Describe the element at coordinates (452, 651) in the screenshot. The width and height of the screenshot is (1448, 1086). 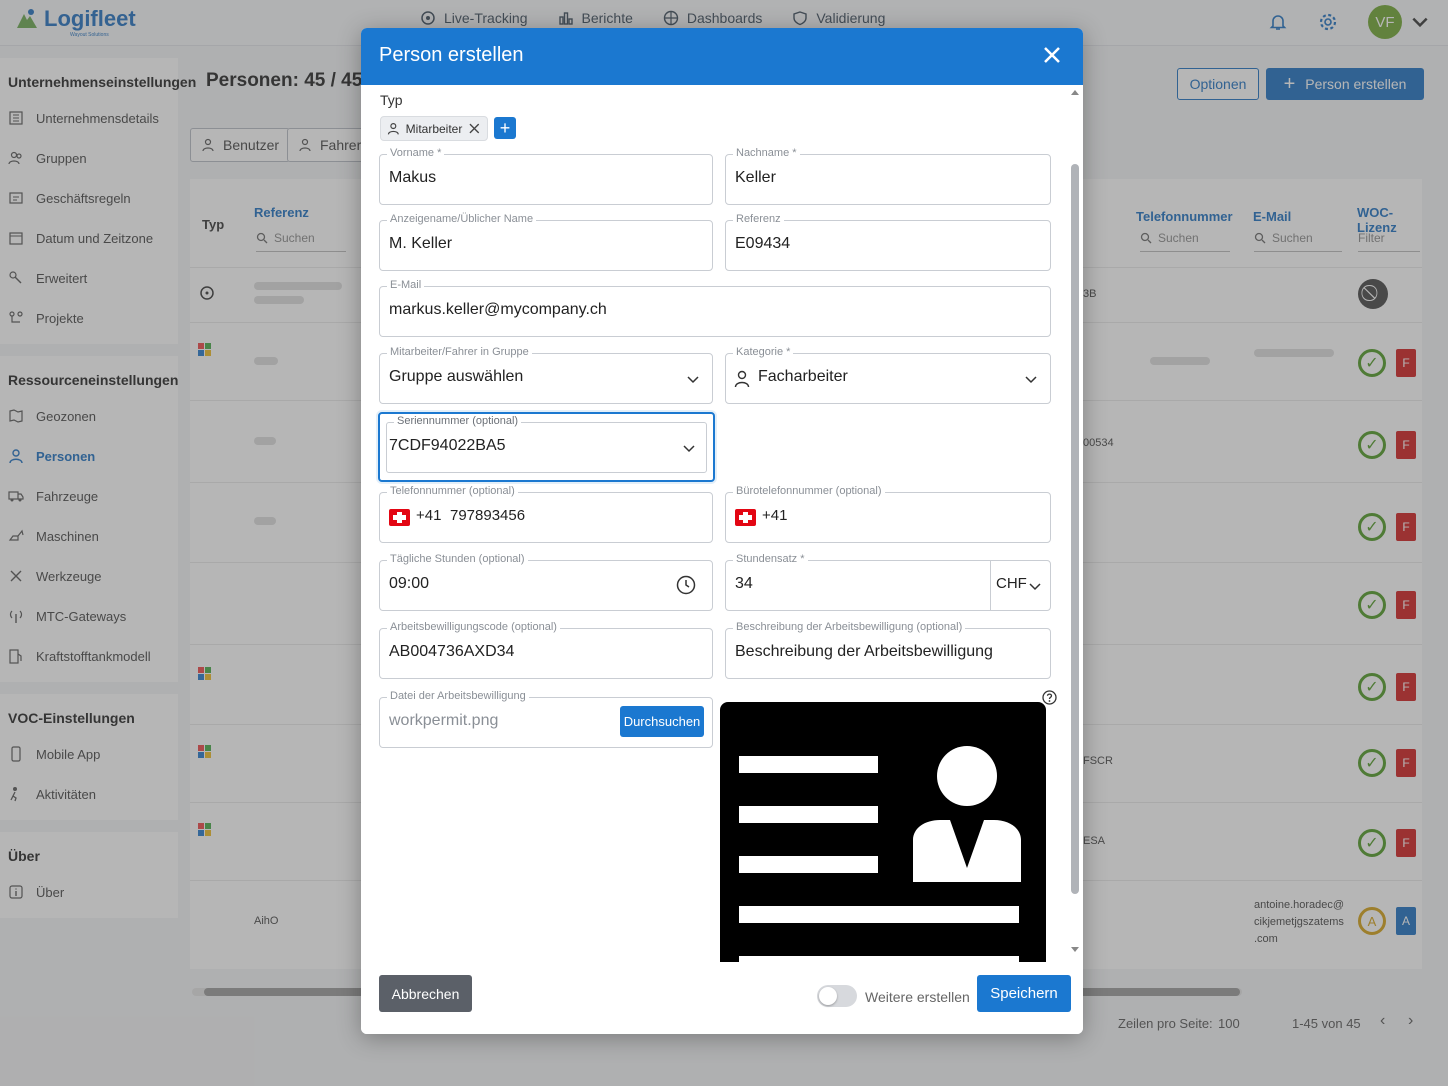
I see `field-value: AB004736AXD34` at that location.